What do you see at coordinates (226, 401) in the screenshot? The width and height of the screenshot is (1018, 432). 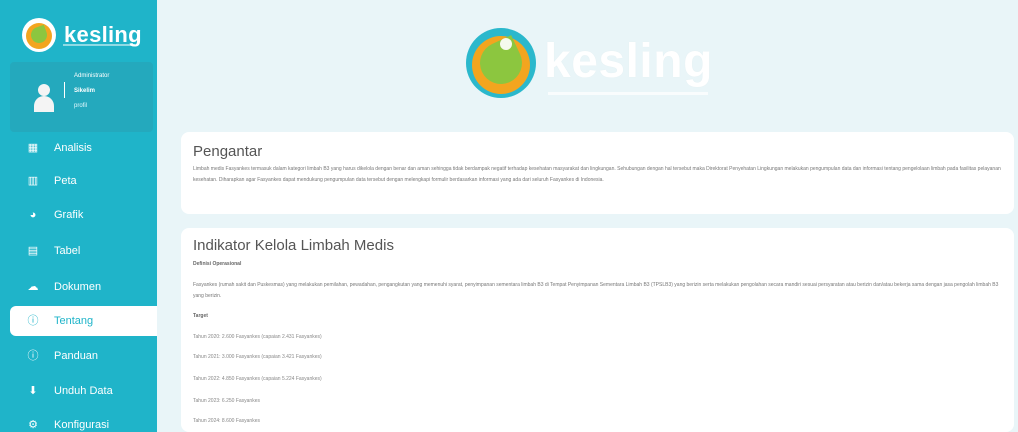 I see `target-item: Tahun 2023: 6.250 Fasyankes` at bounding box center [226, 401].